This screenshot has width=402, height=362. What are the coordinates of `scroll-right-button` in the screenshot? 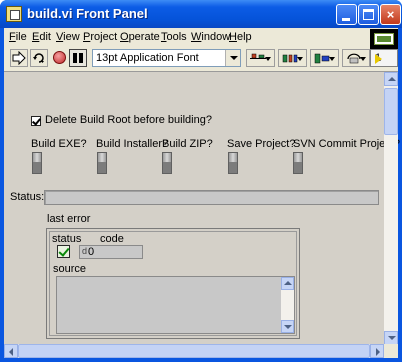 It's located at (377, 351).